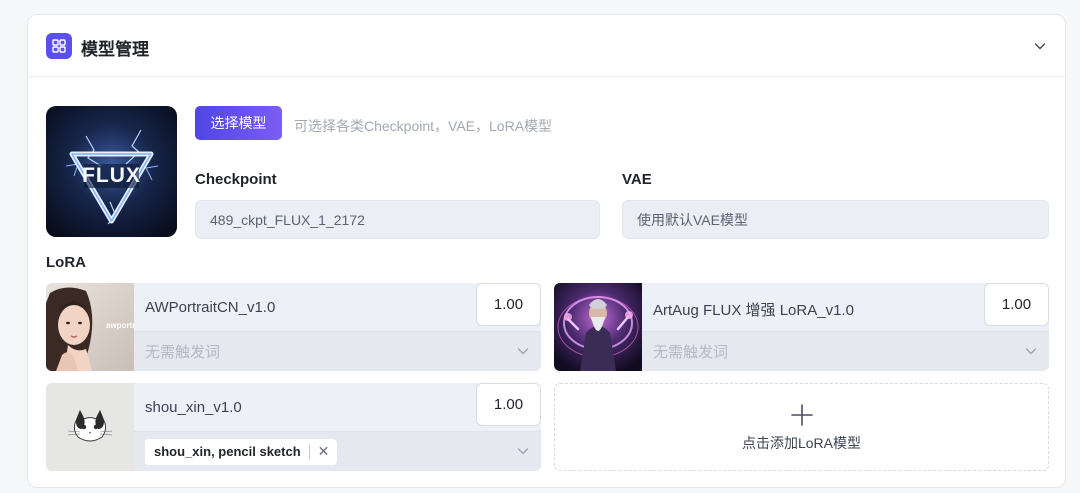  Describe the element at coordinates (193, 407) in the screenshot. I see `lora-name: shou_xin_v1.0` at that location.